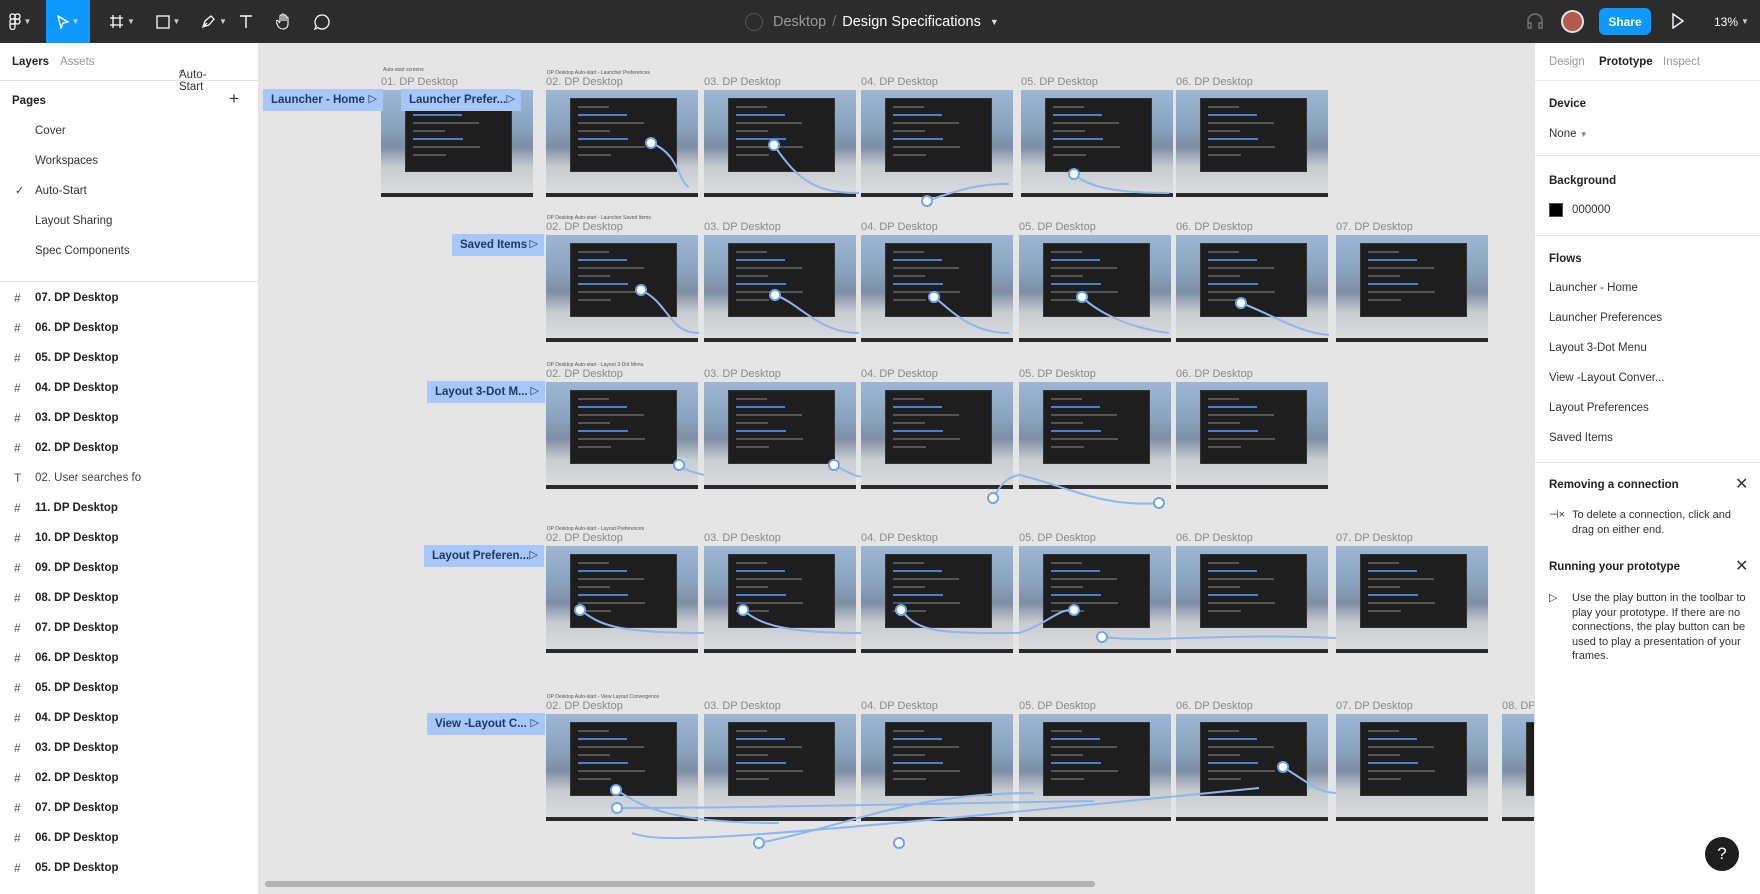 This screenshot has height=894, width=1760. I want to click on tab-design: Design, so click(1567, 62).